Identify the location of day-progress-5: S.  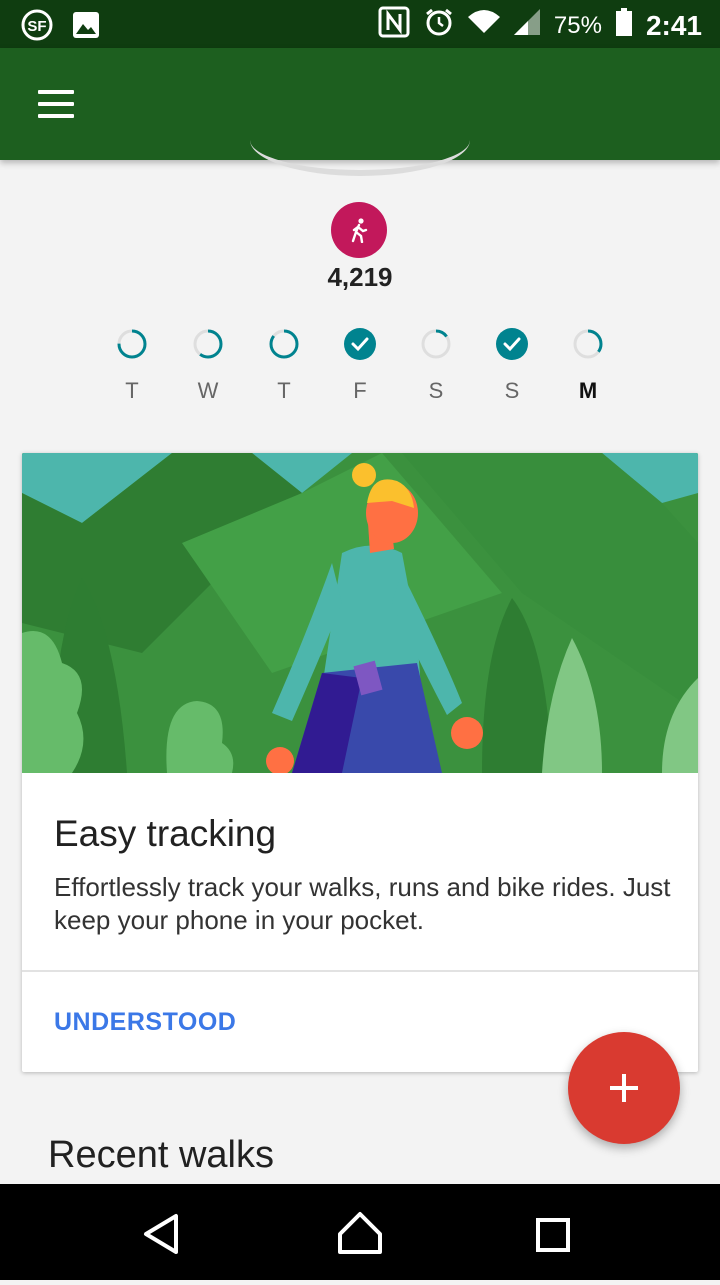
(436, 365).